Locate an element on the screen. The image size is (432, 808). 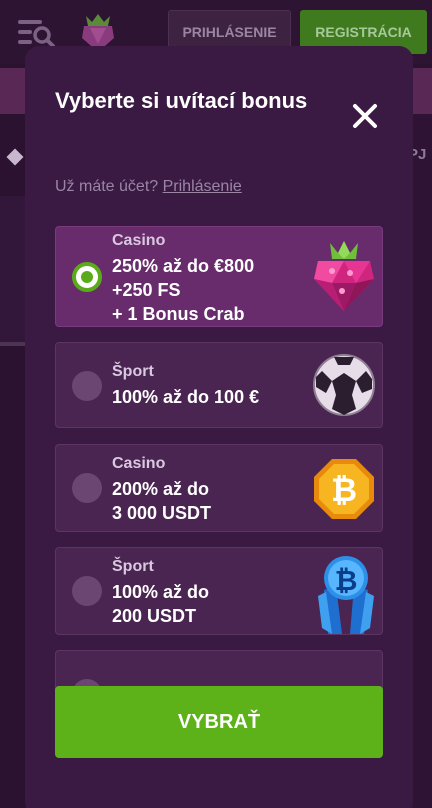
bonus-offer-line: + 1 Bonus Crab is located at coordinates (178, 314).